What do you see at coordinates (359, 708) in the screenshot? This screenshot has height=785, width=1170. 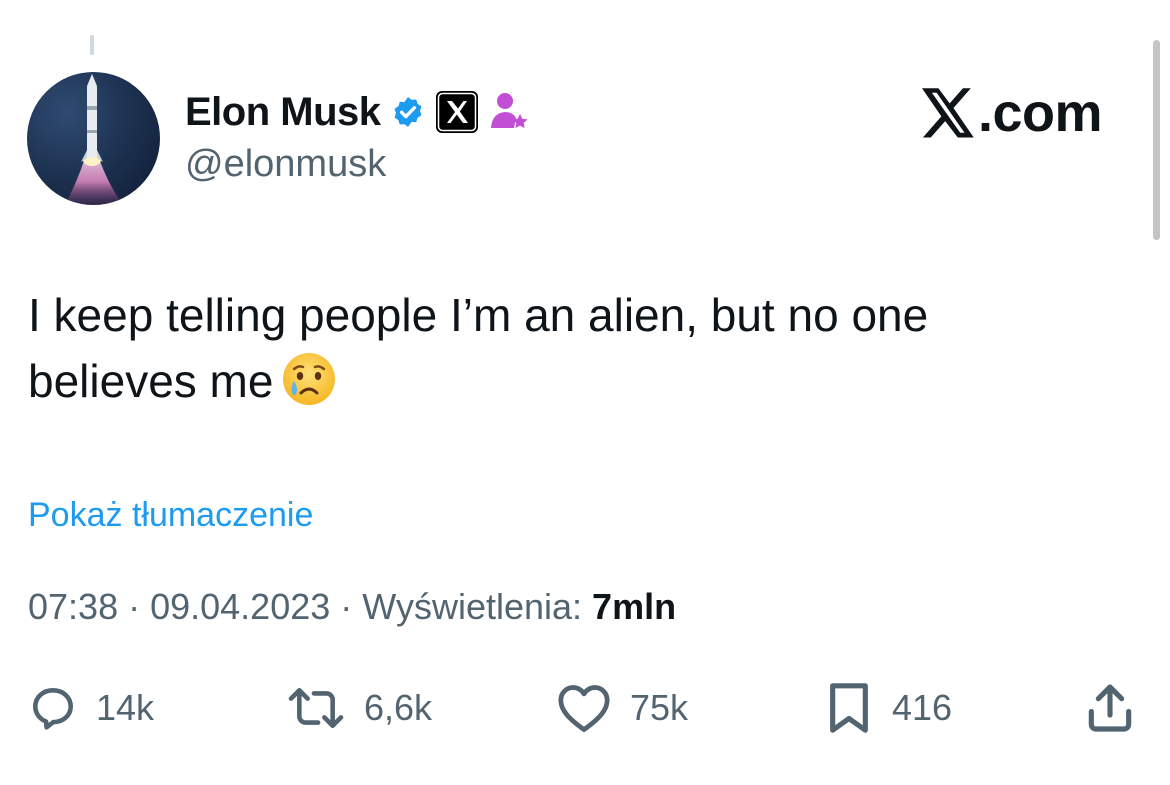 I see `repost-button: 6,6k` at bounding box center [359, 708].